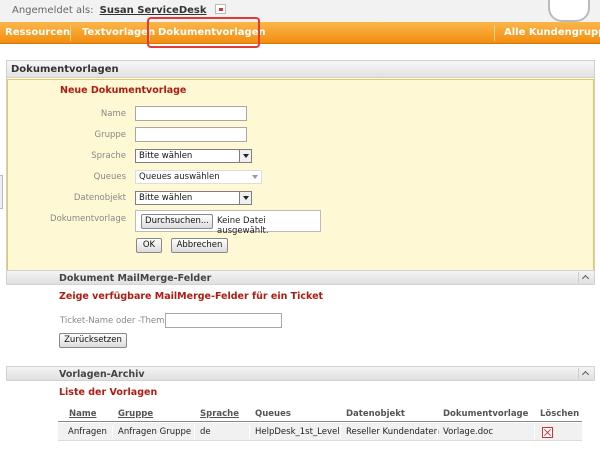  What do you see at coordinates (135, 278) in the screenshot?
I see `mailmerge-title: Dokument MailMerge-Felder` at bounding box center [135, 278].